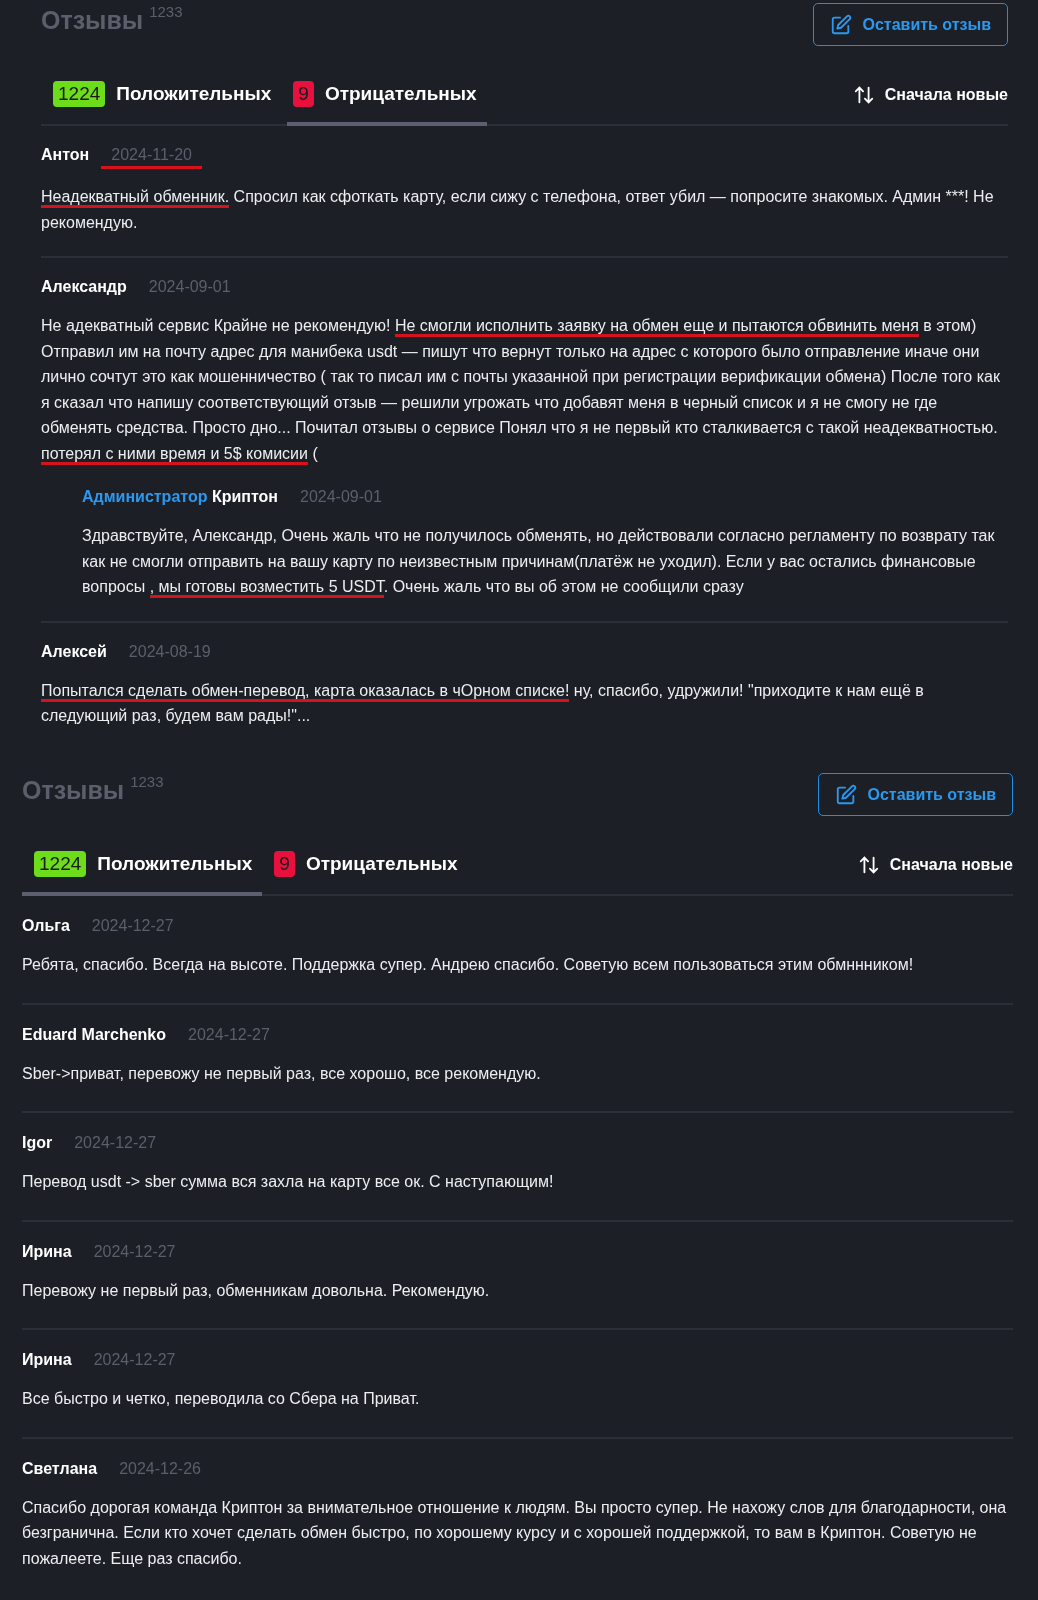  What do you see at coordinates (282, 1073) in the screenshot?
I see `review-text: Sber->приват, перевожу не первый раз, все хорошо, все рекомендую.` at bounding box center [282, 1073].